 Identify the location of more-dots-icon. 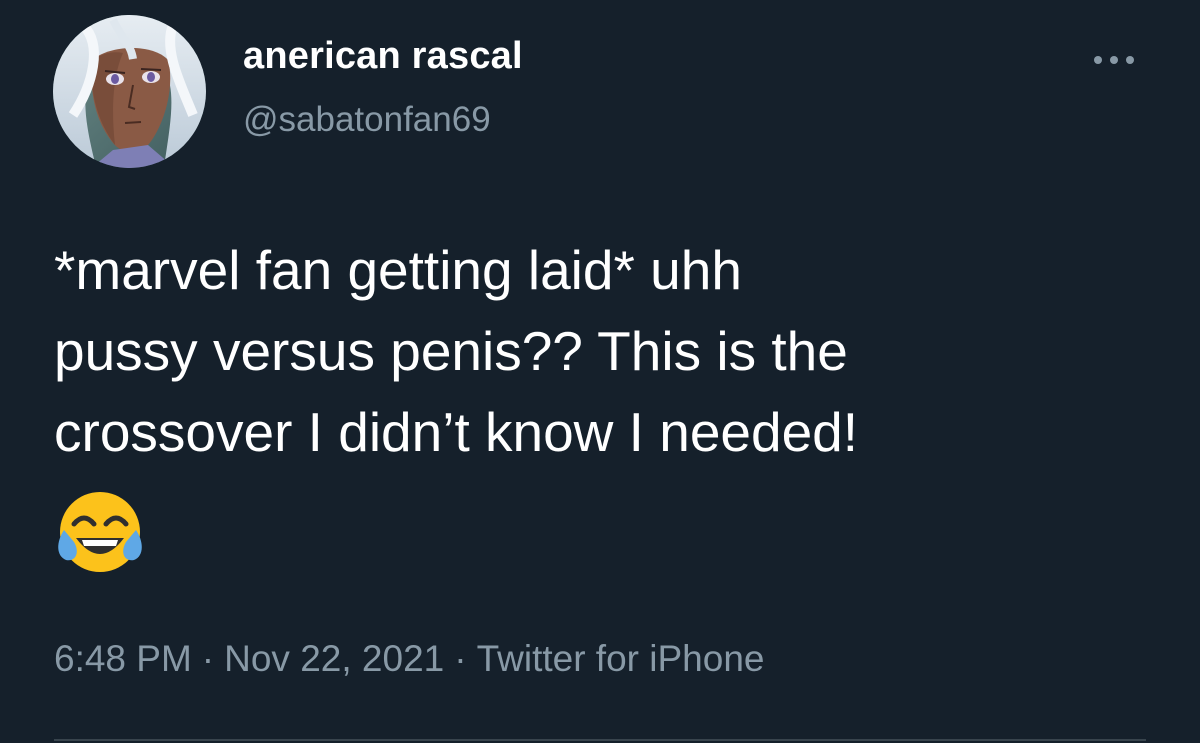
(1114, 60).